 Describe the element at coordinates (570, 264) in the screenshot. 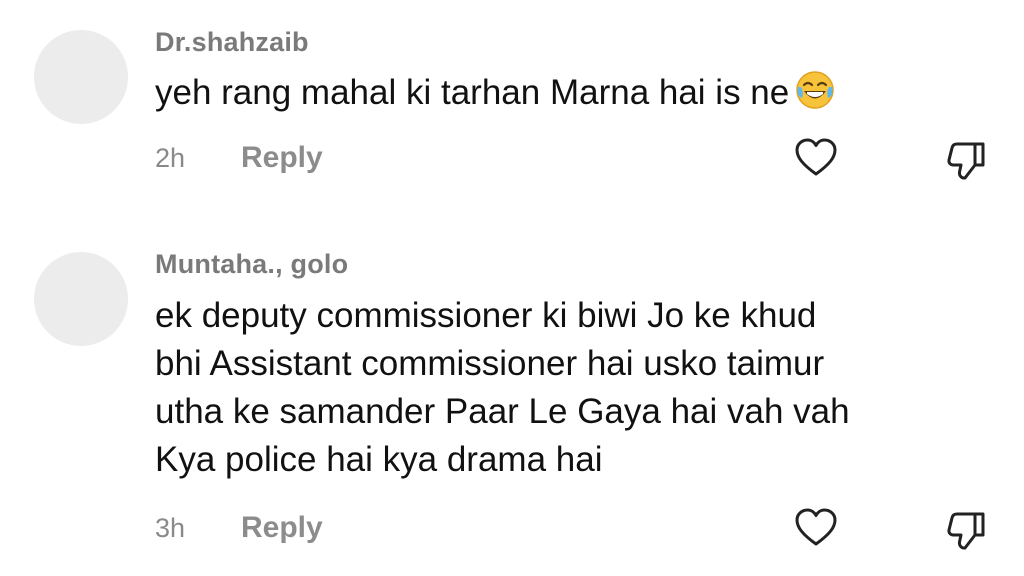

I see `comment-username: Muntaha., golo` at that location.